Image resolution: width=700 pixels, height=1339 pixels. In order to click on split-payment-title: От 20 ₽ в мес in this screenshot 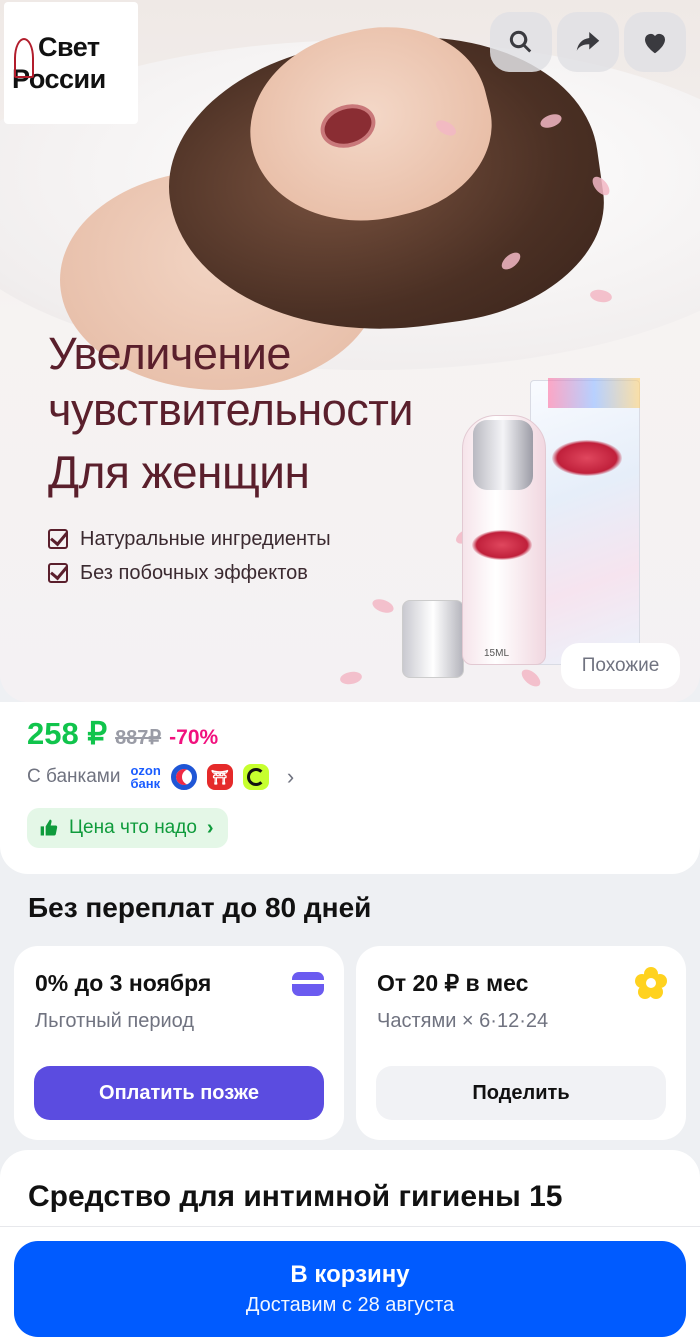, I will do `click(453, 983)`.